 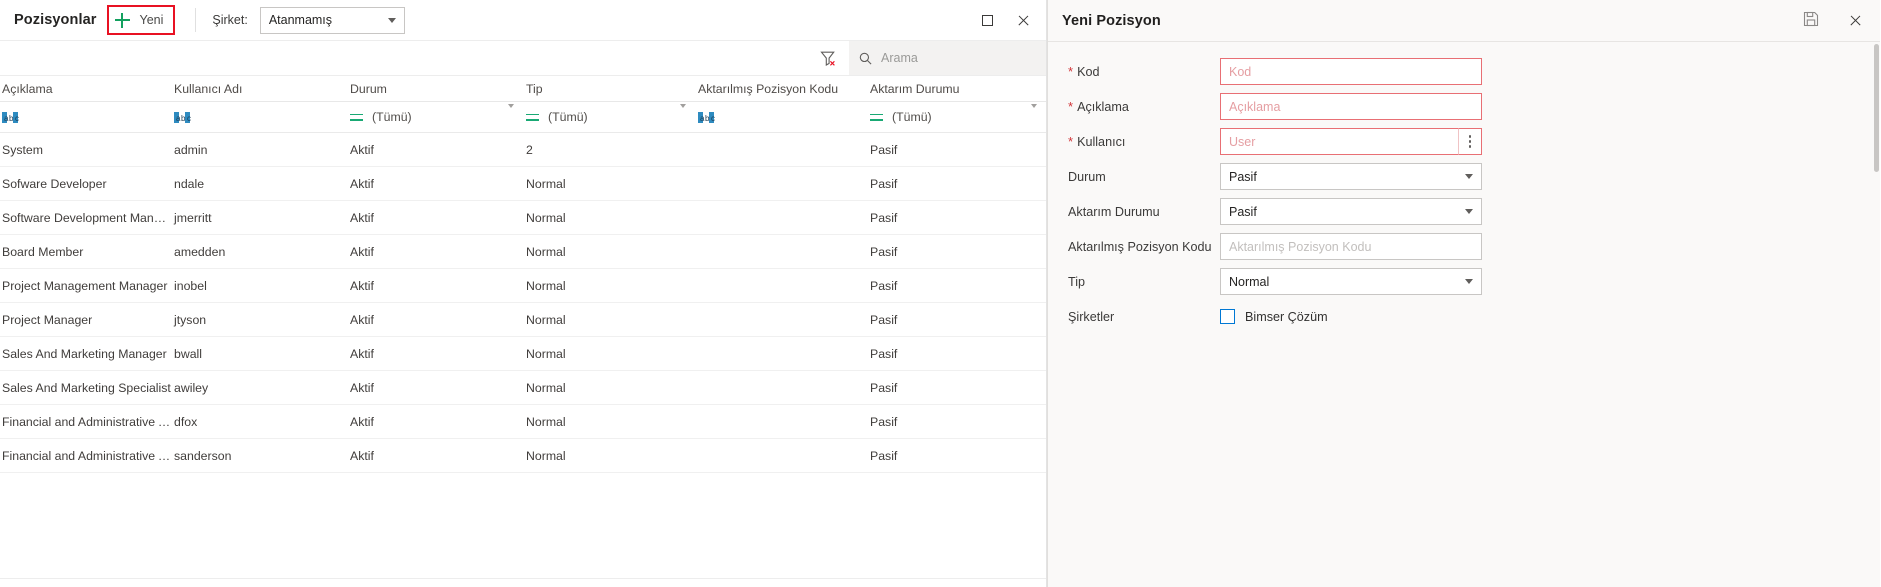 I want to click on filter-dropdown-tip, so click(x=683, y=115).